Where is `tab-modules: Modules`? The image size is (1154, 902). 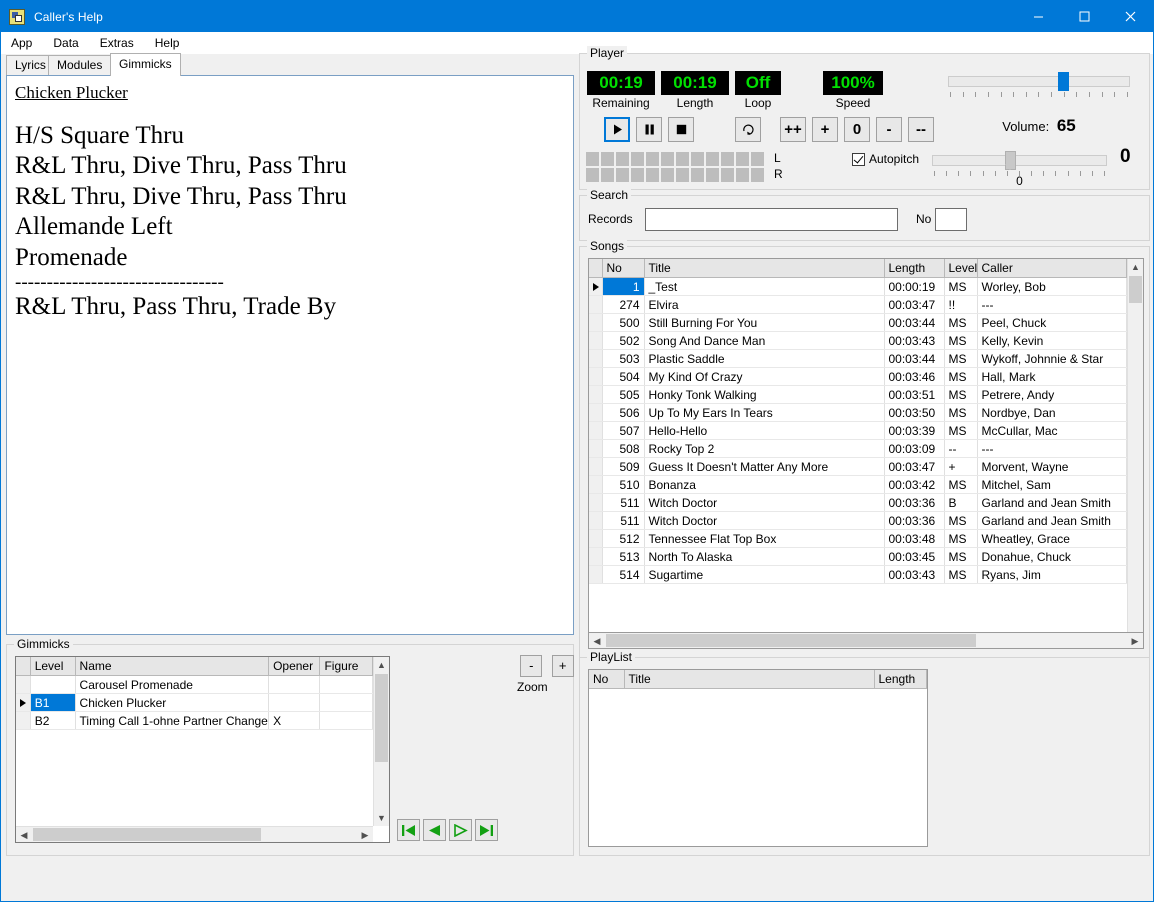
tab-modules: Modules is located at coordinates (80, 65).